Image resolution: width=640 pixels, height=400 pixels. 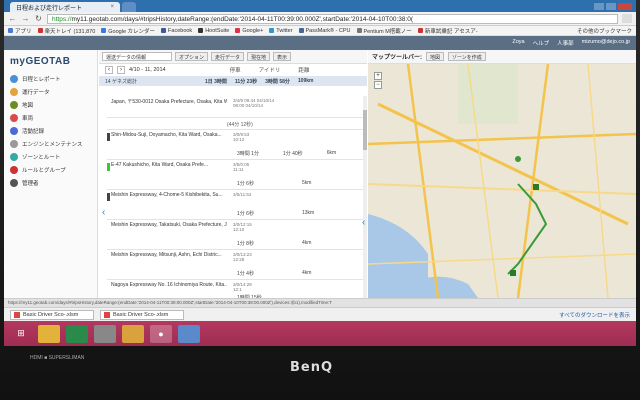 I want to click on geotab-logo: myGEOTAB, so click(x=50, y=61).